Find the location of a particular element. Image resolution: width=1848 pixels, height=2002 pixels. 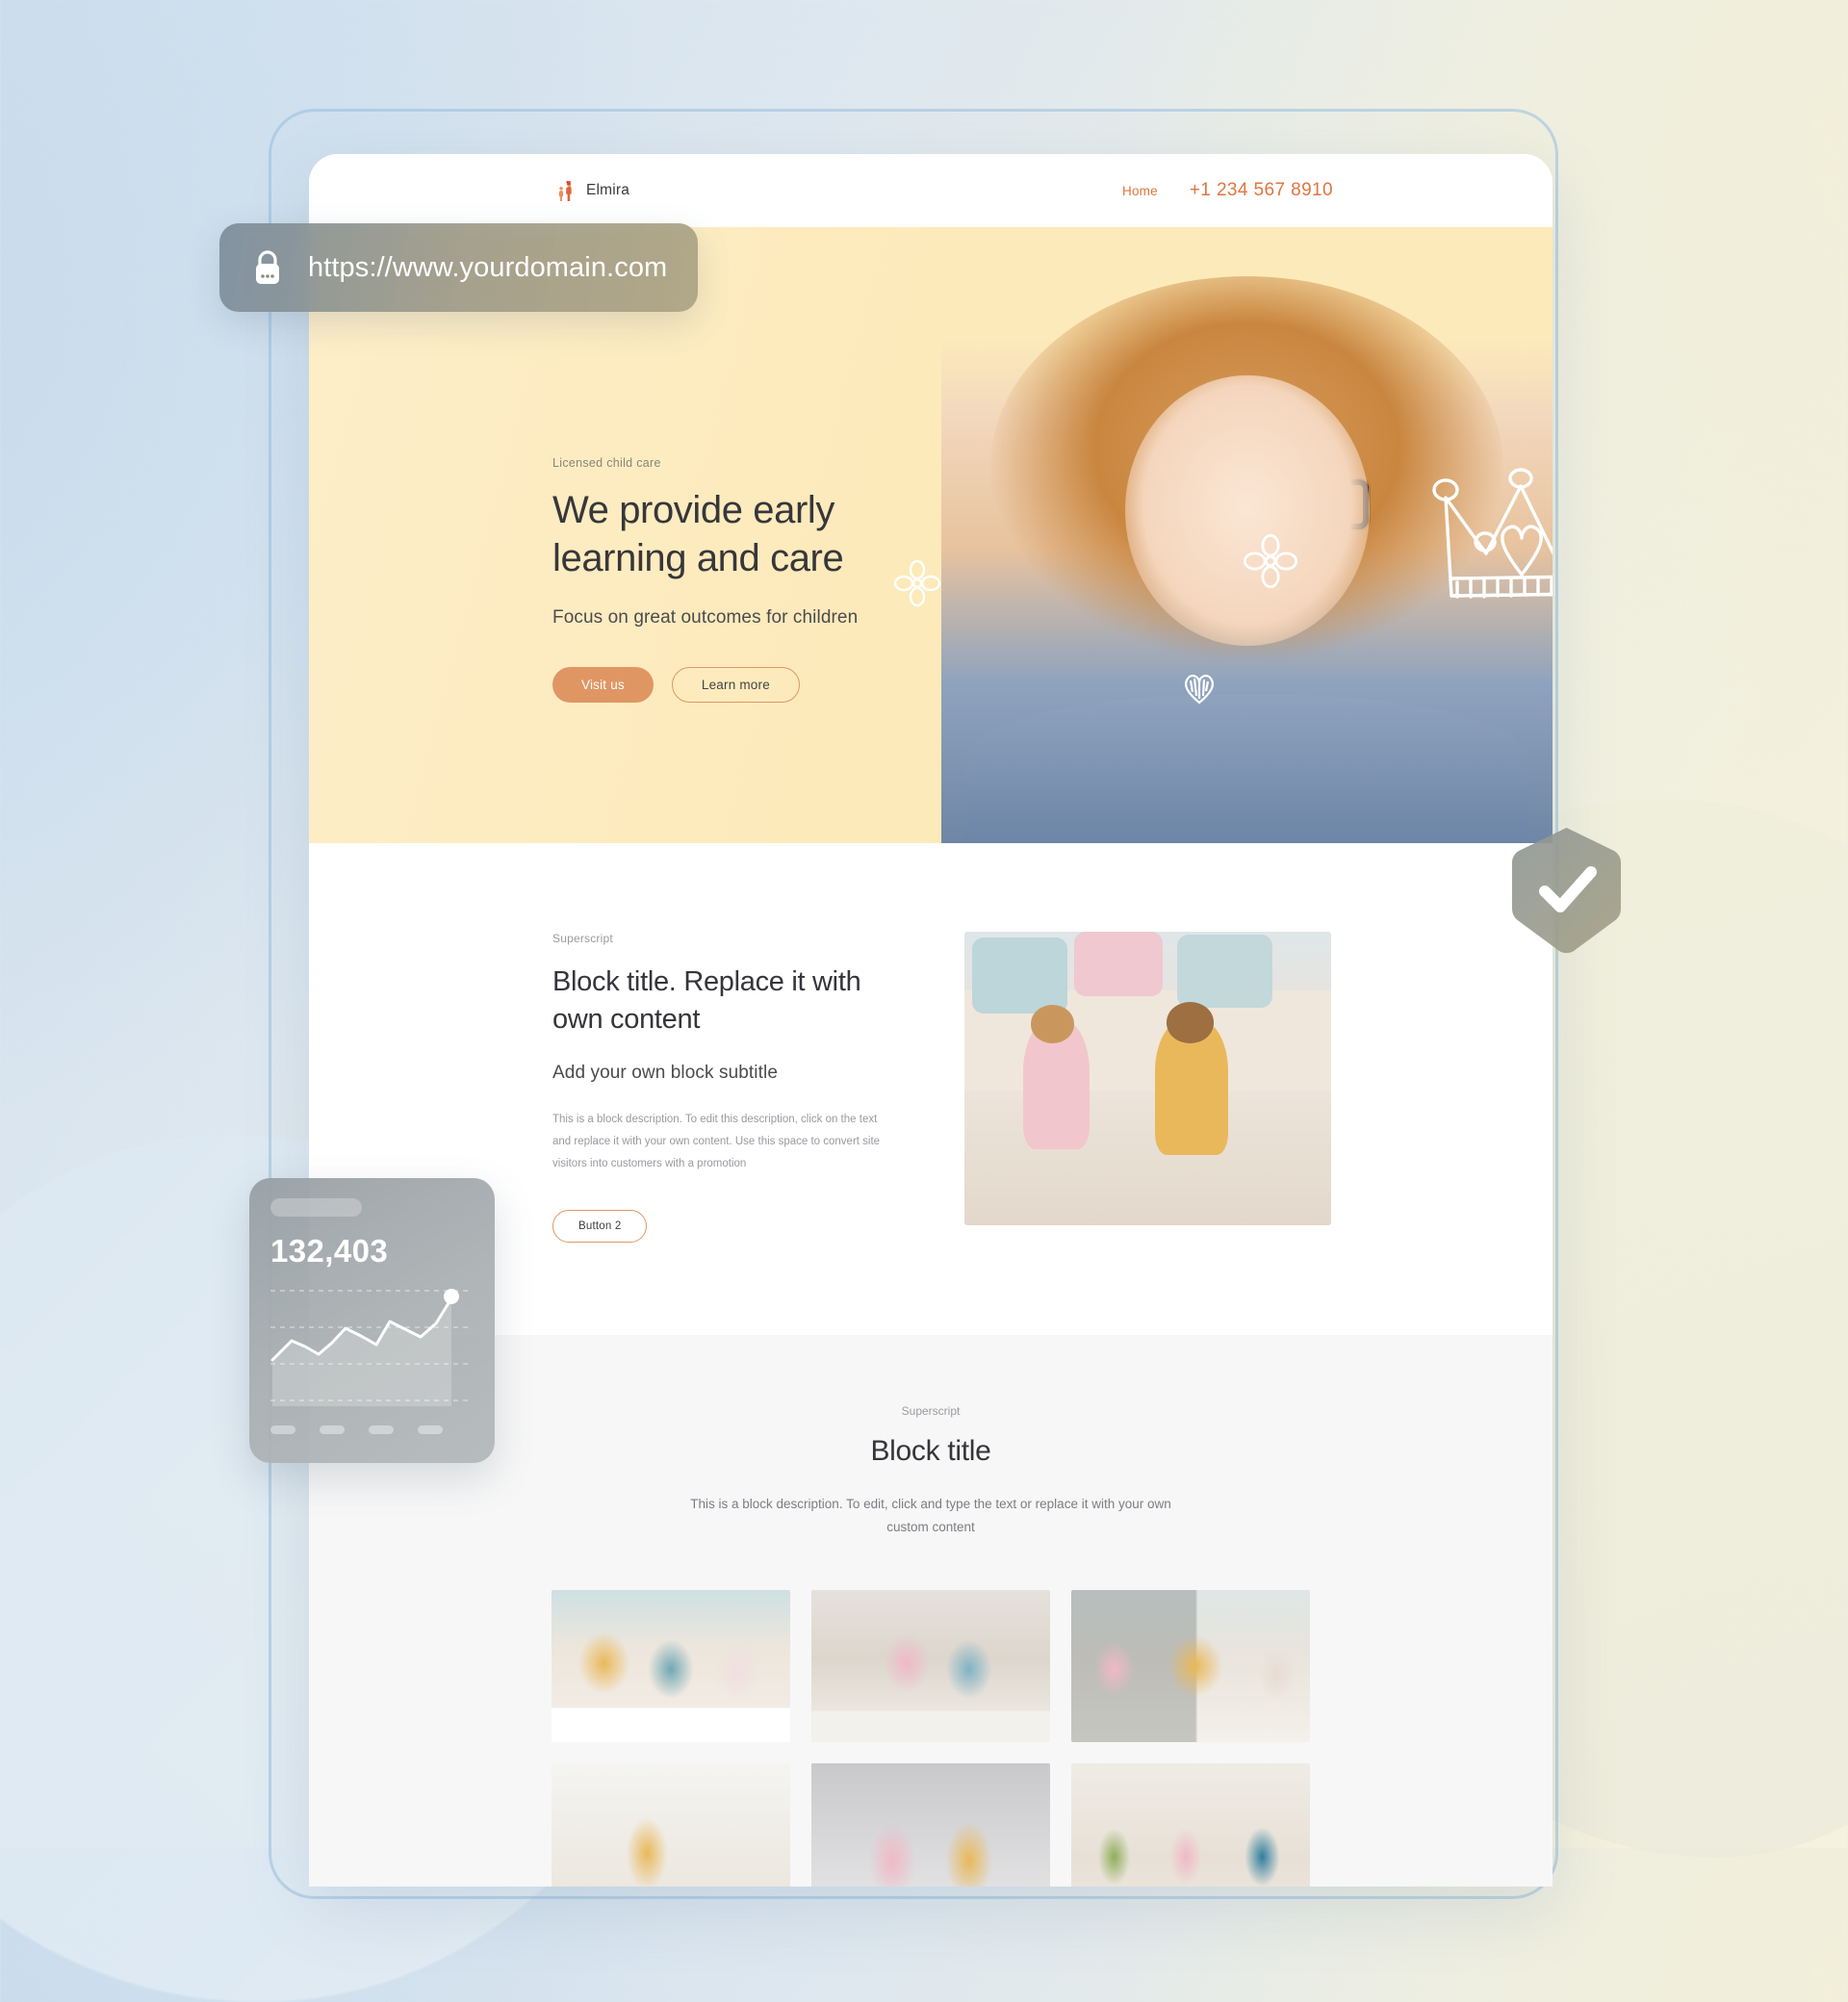

url-text: https://www.yourdomain.com is located at coordinates (488, 267).